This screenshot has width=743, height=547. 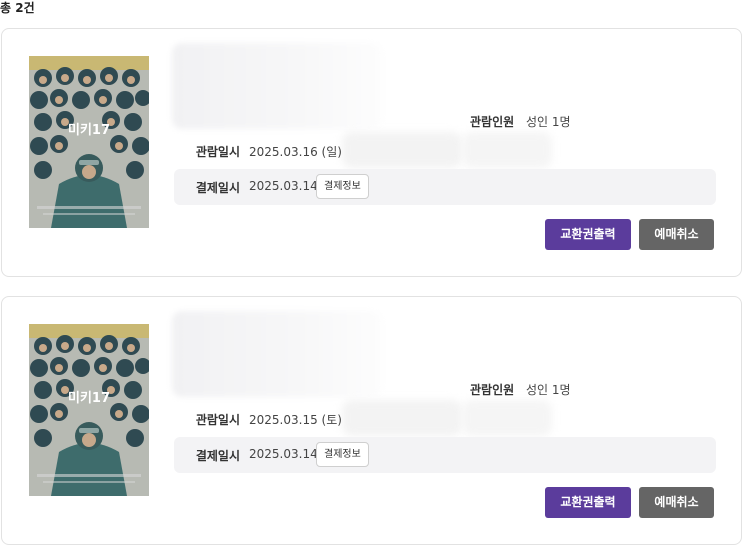 What do you see at coordinates (295, 420) in the screenshot?
I see `watch-date-value: 2025.03.15 (토)` at bounding box center [295, 420].